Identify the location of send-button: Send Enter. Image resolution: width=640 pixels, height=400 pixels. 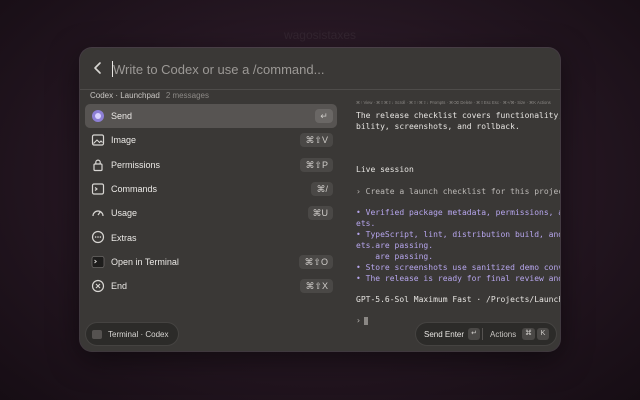
(444, 334).